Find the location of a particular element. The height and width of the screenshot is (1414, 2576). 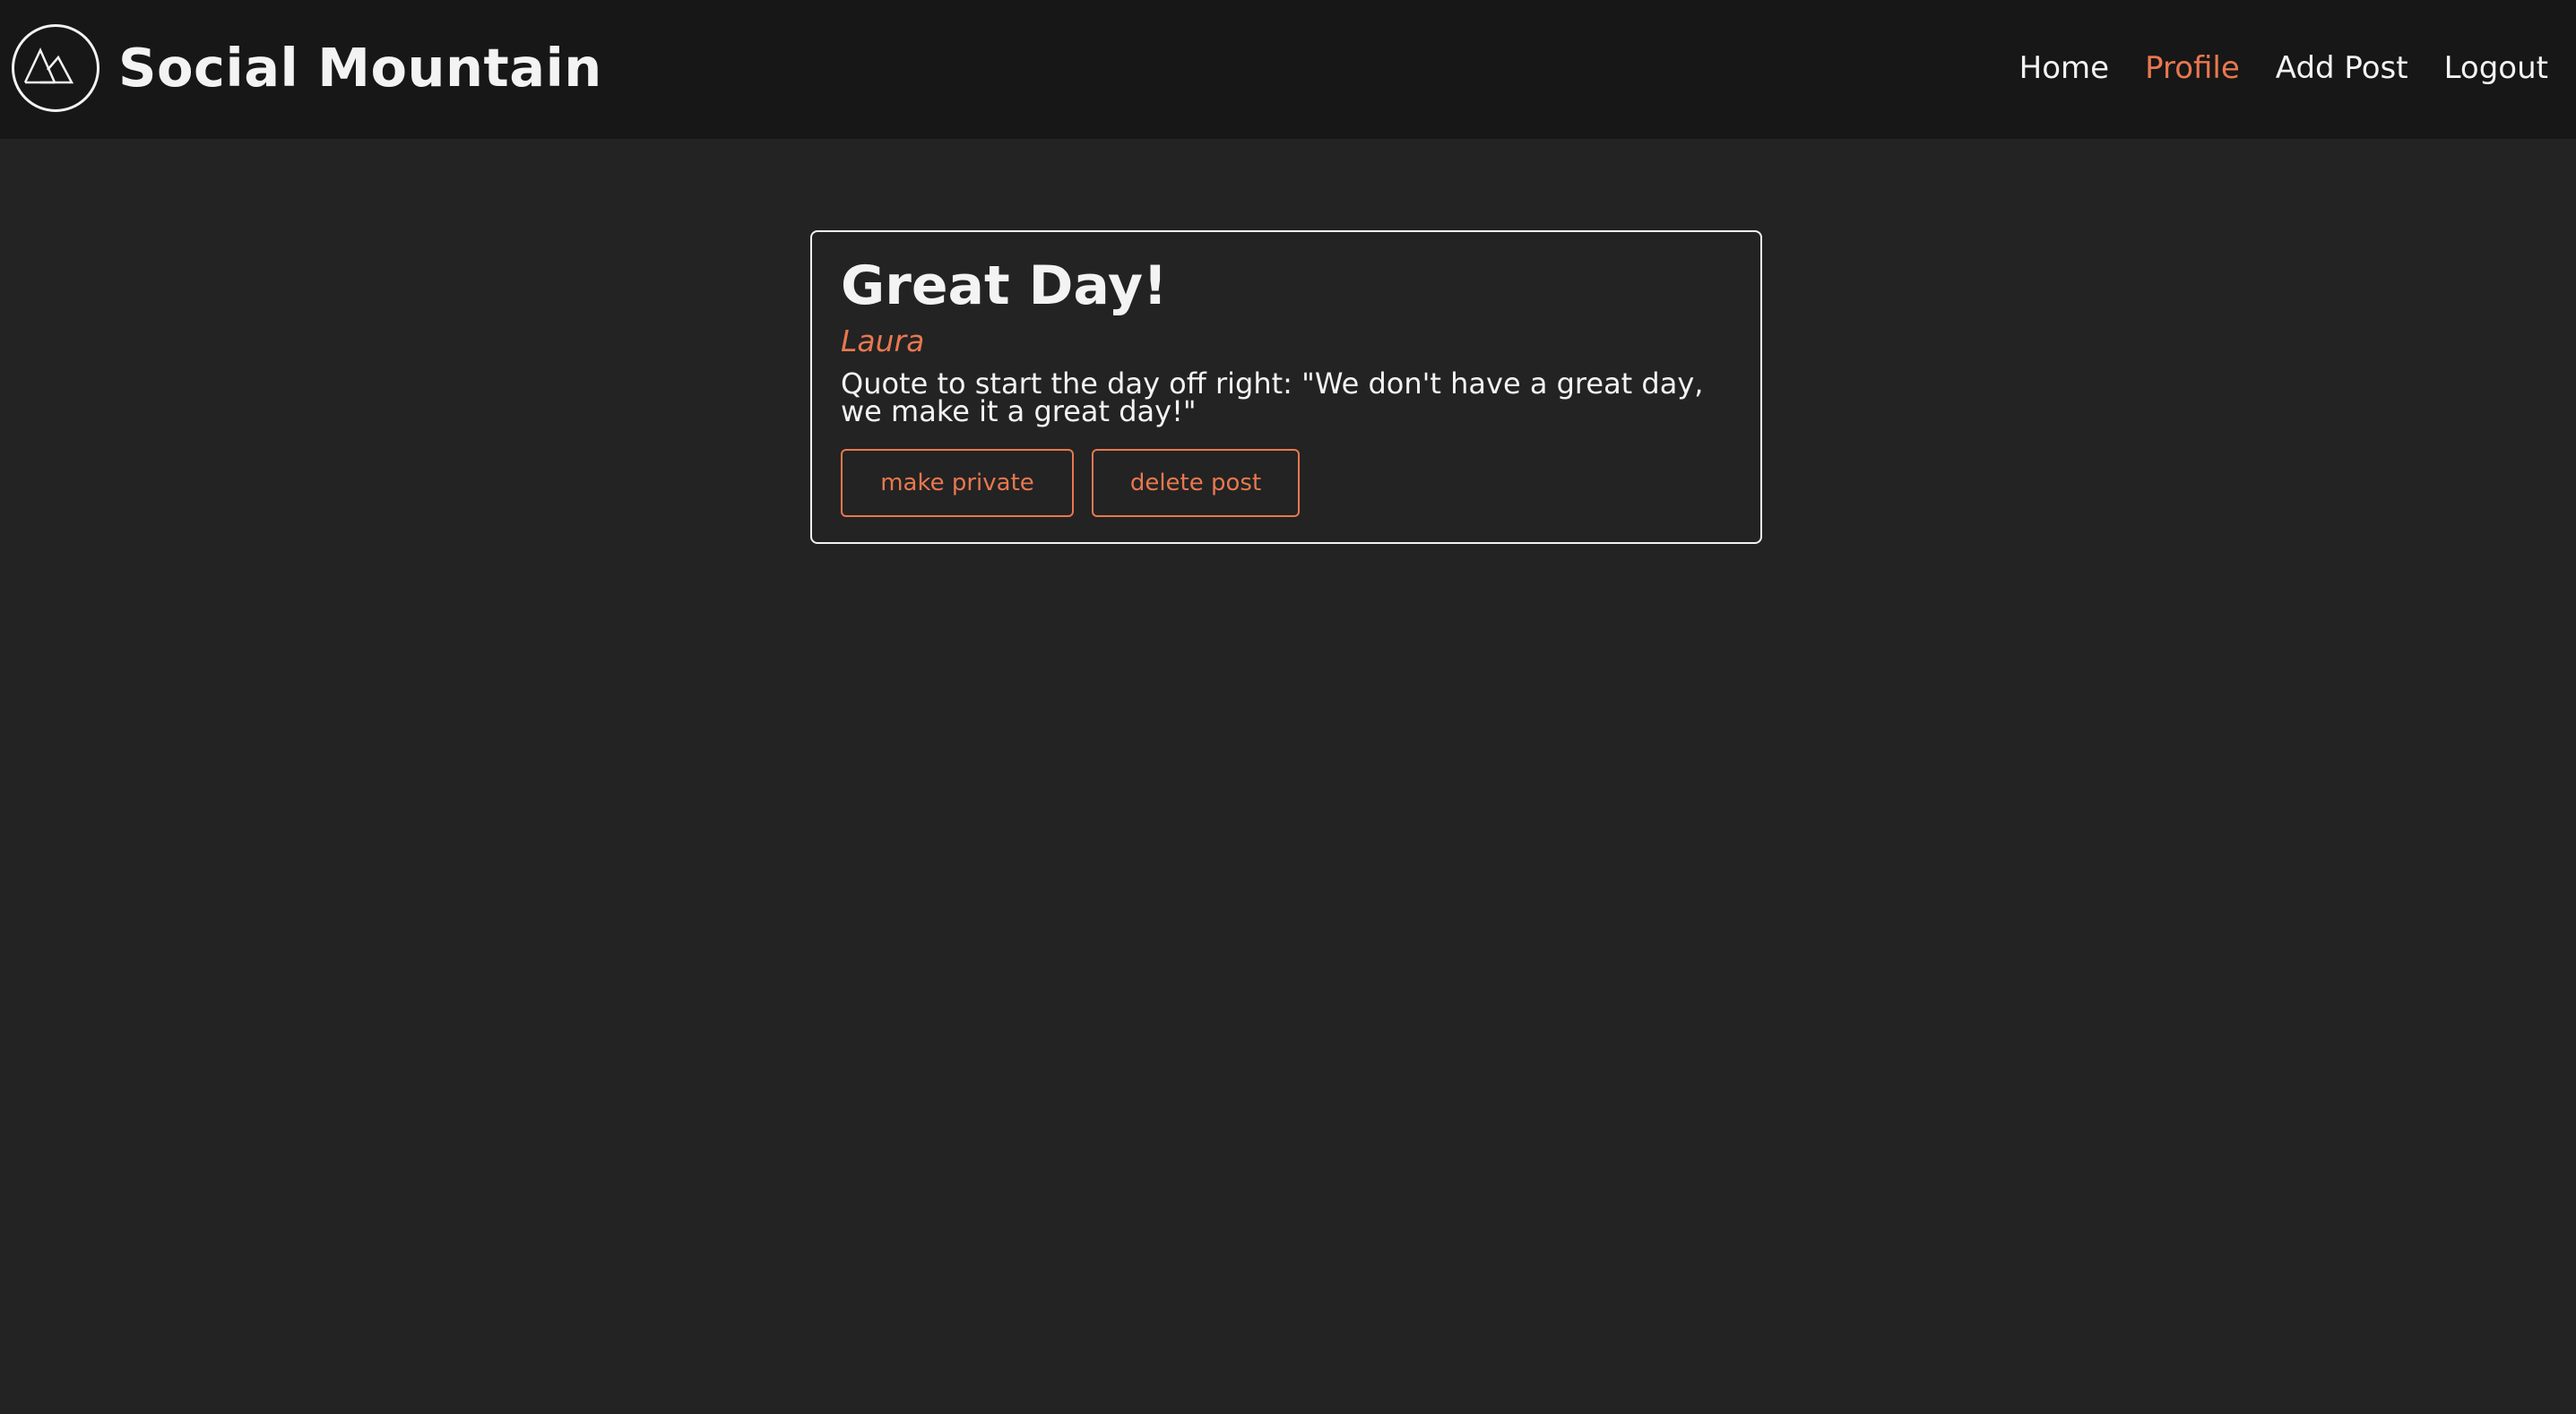

main-nav: Home Profile Add Post Logout is located at coordinates (2283, 68).